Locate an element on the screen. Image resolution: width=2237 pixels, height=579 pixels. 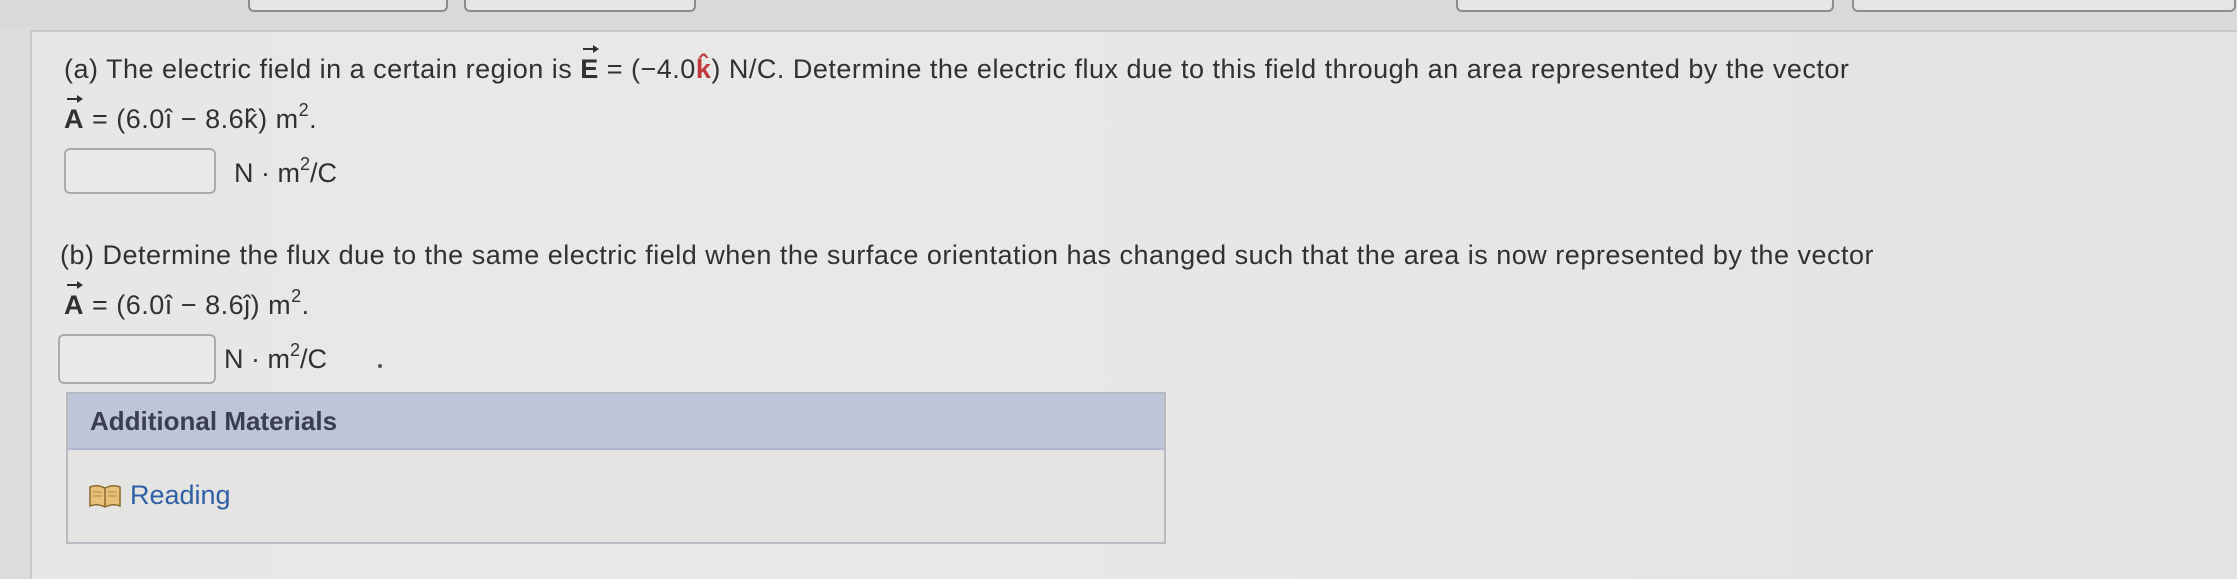
book-icon is located at coordinates (105, 496).